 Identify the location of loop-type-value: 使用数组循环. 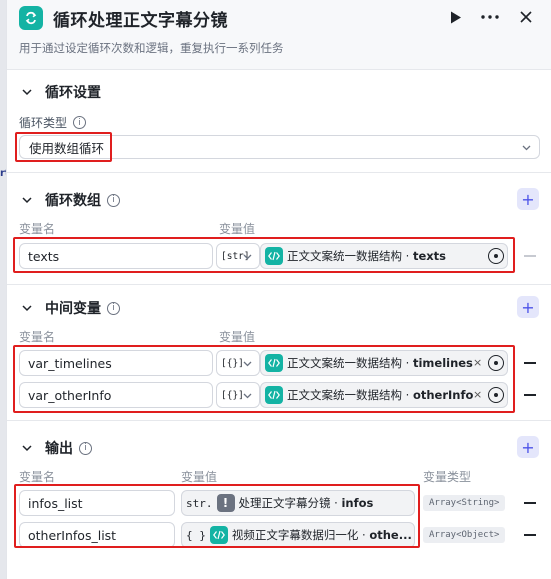
(67, 148).